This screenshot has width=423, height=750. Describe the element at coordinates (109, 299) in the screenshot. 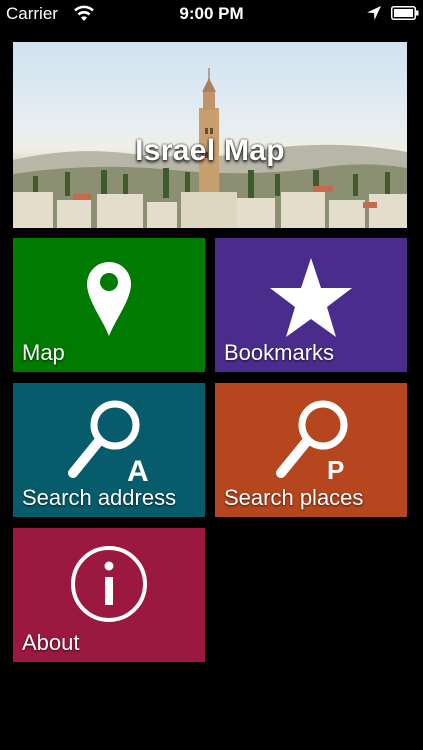

I see `map-pin-icon` at that location.